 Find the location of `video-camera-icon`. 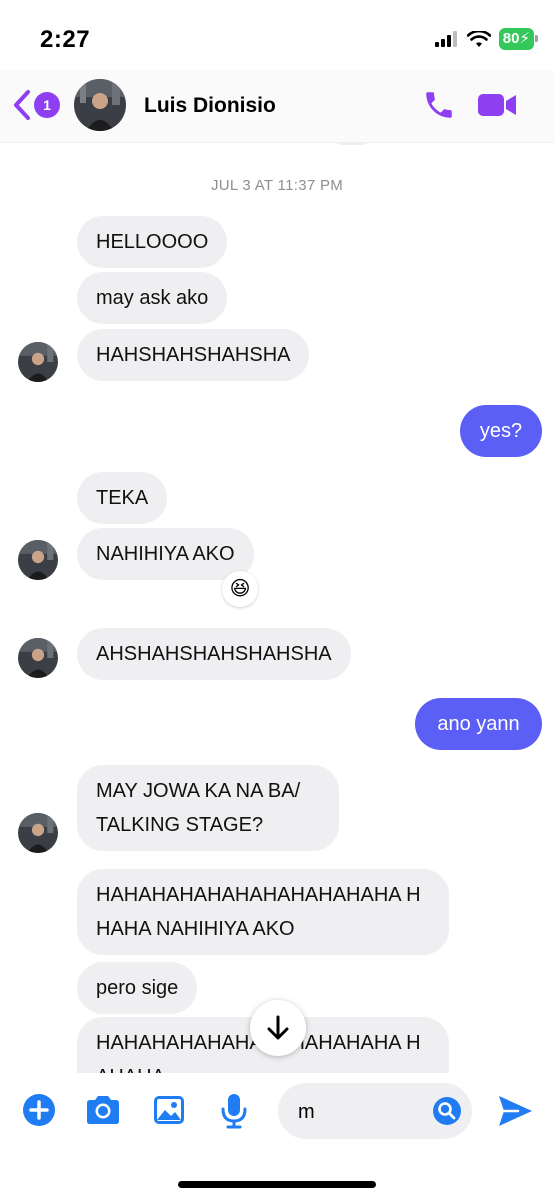

video-camera-icon is located at coordinates (497, 105).